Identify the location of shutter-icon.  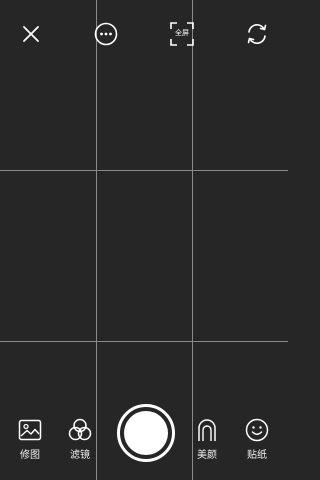
(146, 433).